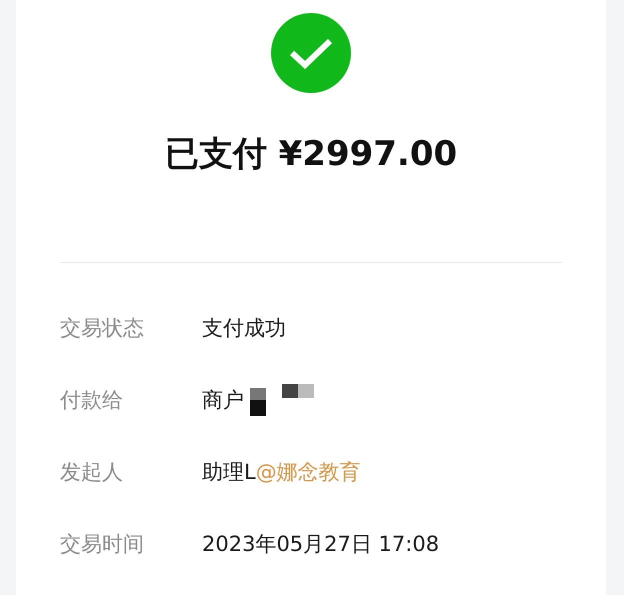 The width and height of the screenshot is (624, 595). What do you see at coordinates (92, 400) in the screenshot?
I see `detail-label: 付款给` at bounding box center [92, 400].